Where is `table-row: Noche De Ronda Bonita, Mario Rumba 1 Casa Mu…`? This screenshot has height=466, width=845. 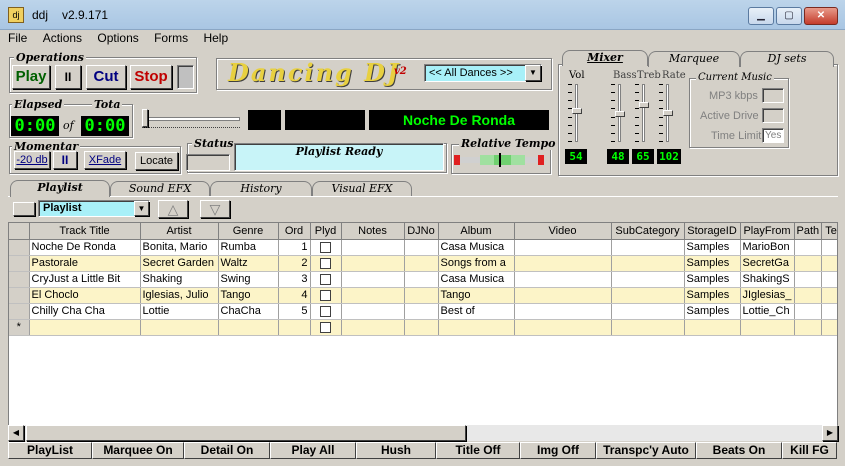
table-row: Noche De Ronda Bonita, Mario Rumba 1 Casa Mu… is located at coordinates (423, 247).